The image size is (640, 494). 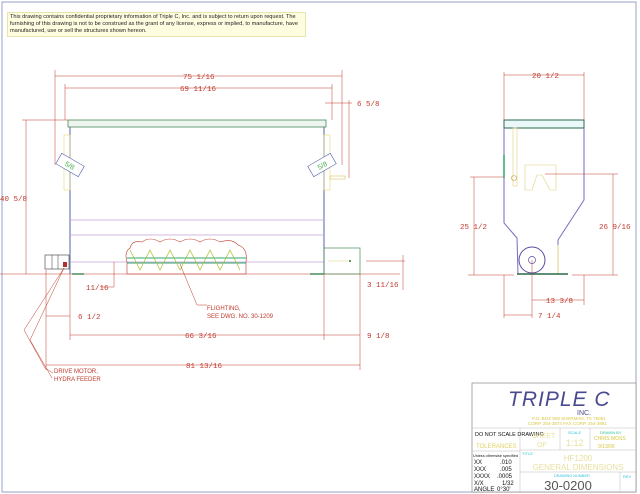 I want to click on drawing-title-1: HF1200, so click(x=578, y=458).